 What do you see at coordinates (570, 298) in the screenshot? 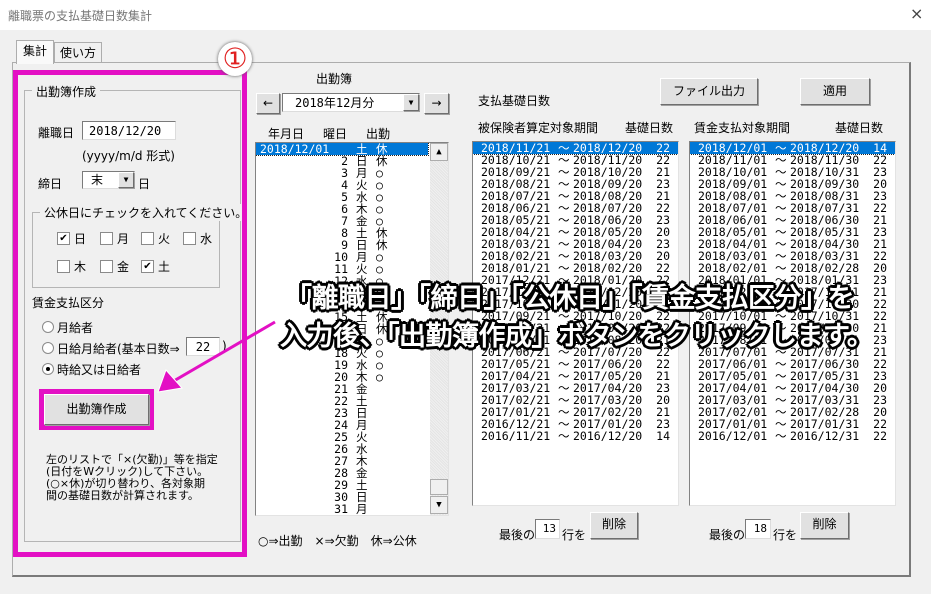
I see `annotation-line-1: 「離職日」「締日」「公休日」「賃金支払区分」を` at bounding box center [570, 298].